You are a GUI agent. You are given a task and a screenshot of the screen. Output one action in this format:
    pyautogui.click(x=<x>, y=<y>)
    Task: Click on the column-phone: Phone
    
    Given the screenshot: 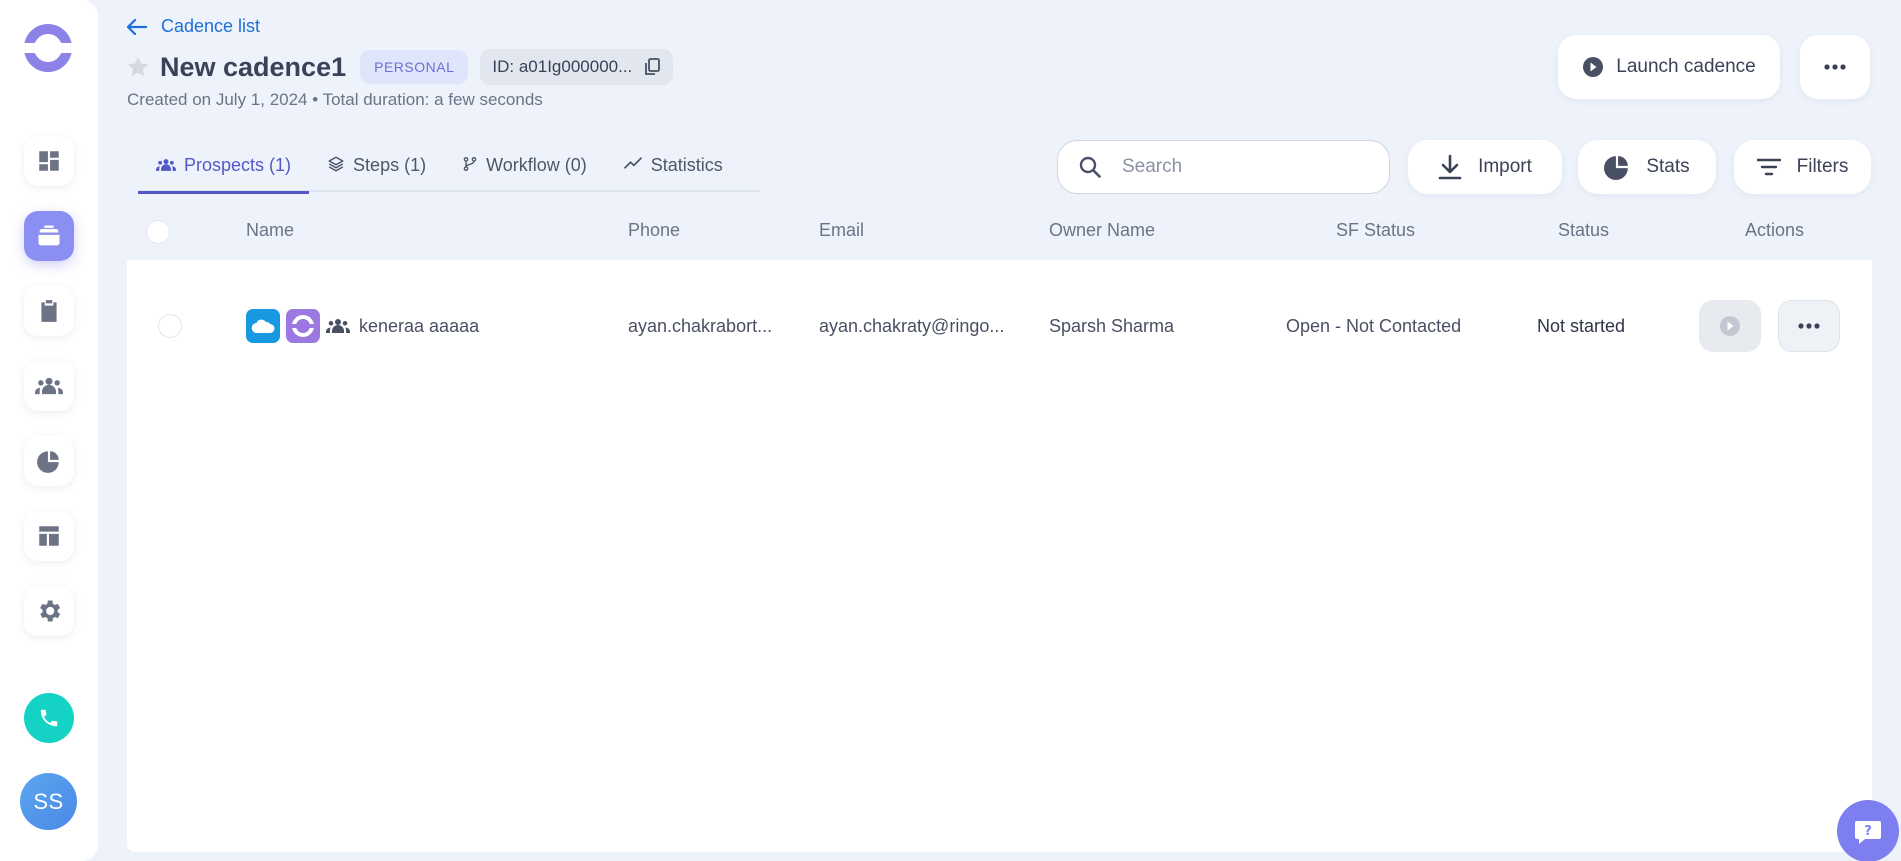 What is the action you would take?
    pyautogui.click(x=654, y=230)
    